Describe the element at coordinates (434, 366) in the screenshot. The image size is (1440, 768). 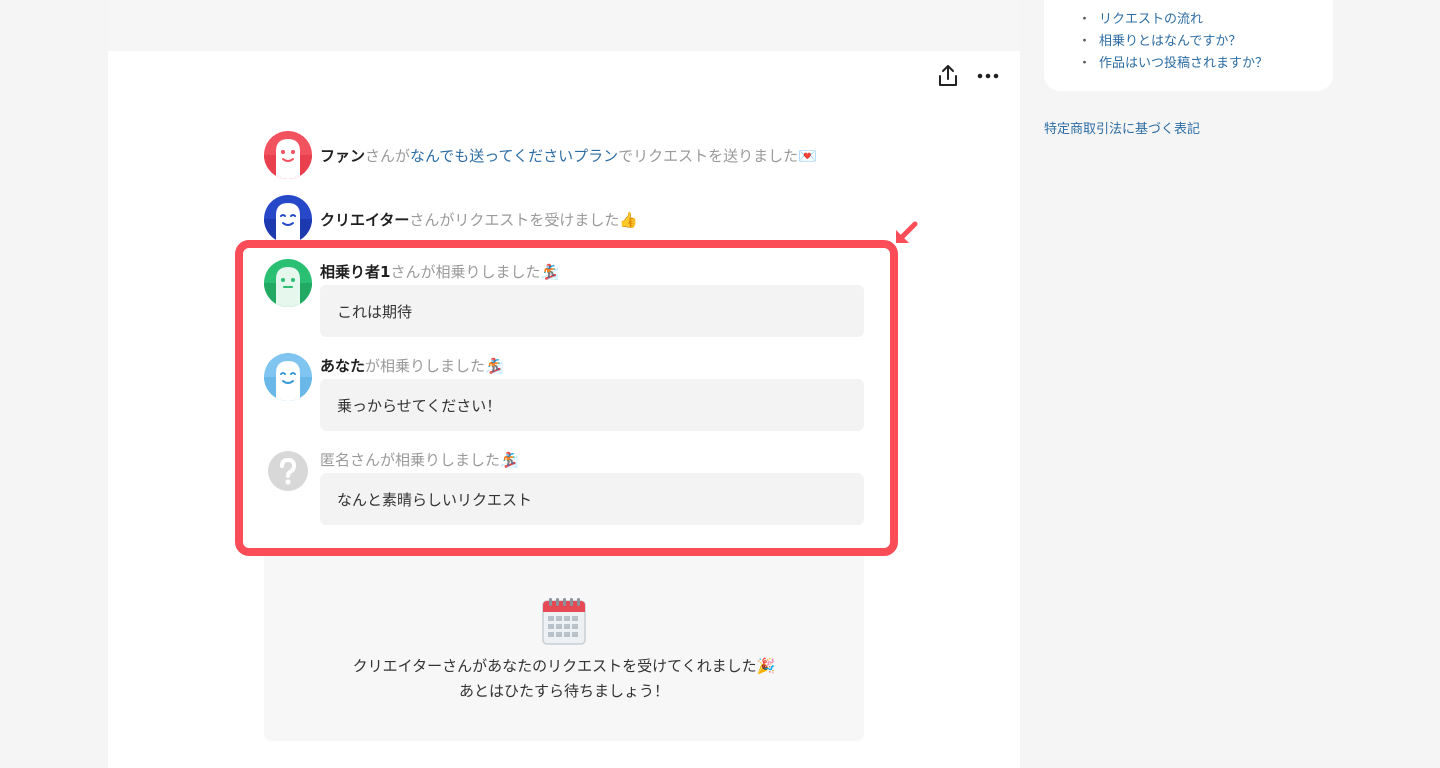
I see `rider-action: が相乗りしました🏂` at that location.